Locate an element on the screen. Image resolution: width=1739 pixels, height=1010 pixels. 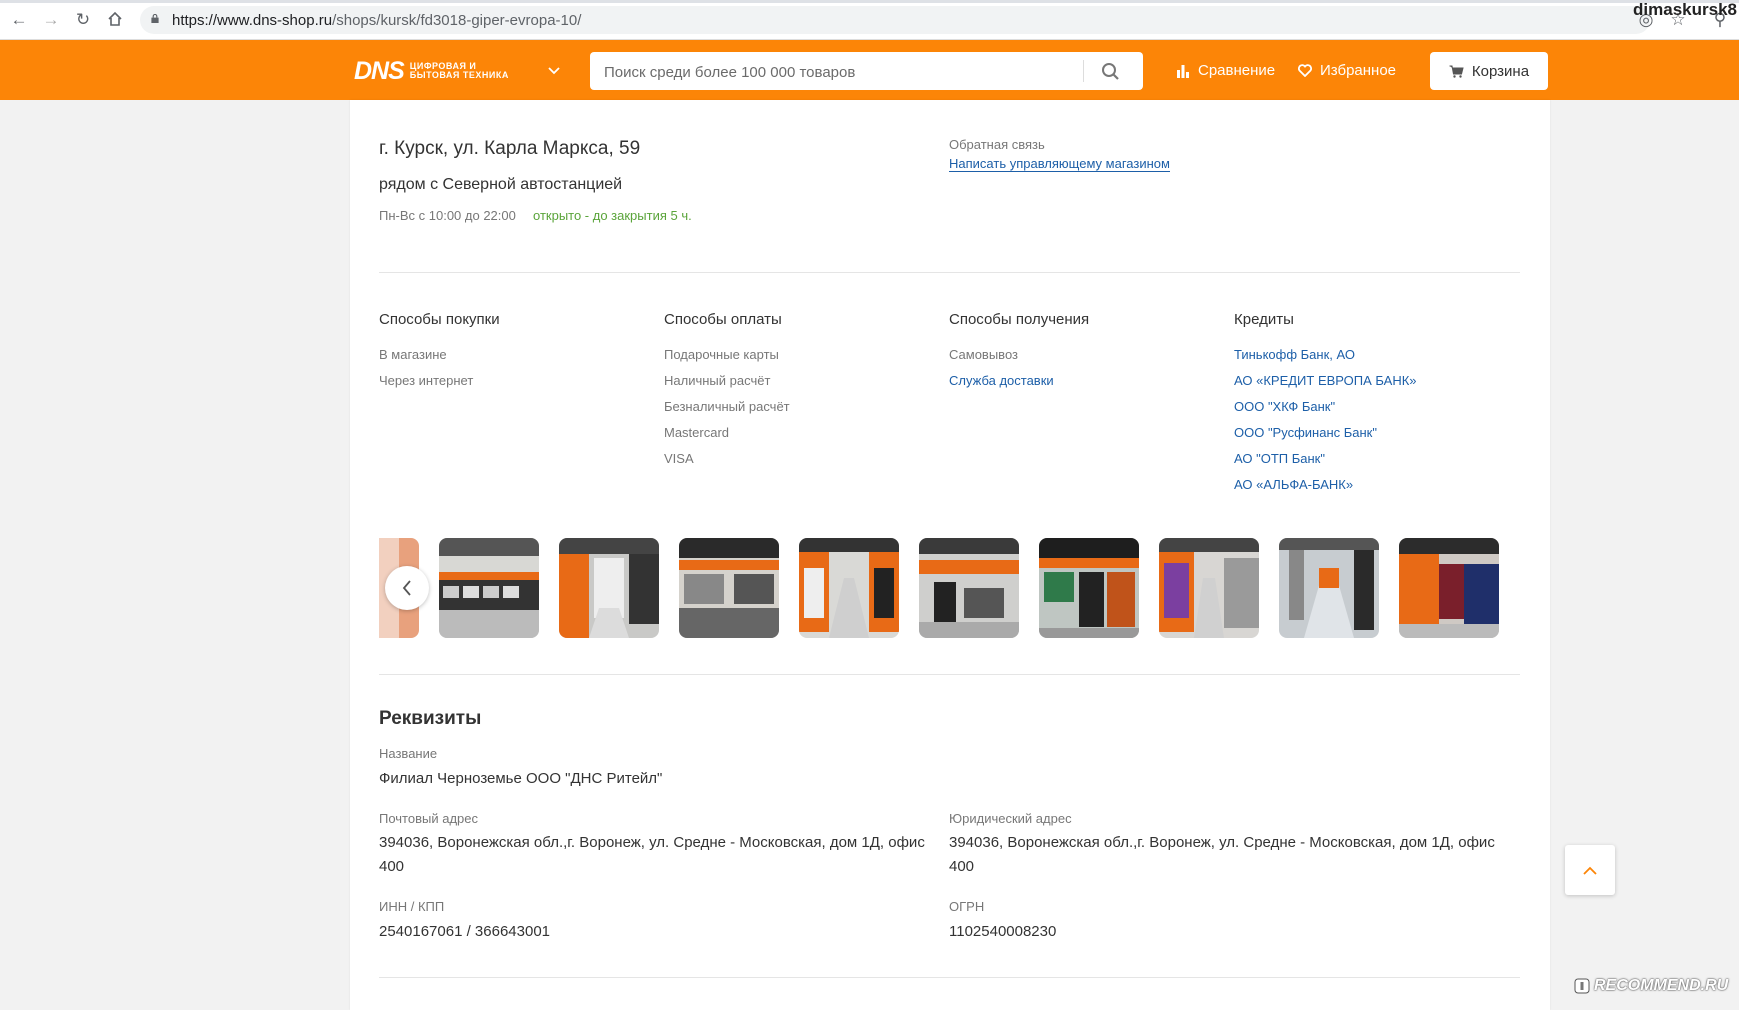
purchase-method-item: В магазине is located at coordinates (413, 354).